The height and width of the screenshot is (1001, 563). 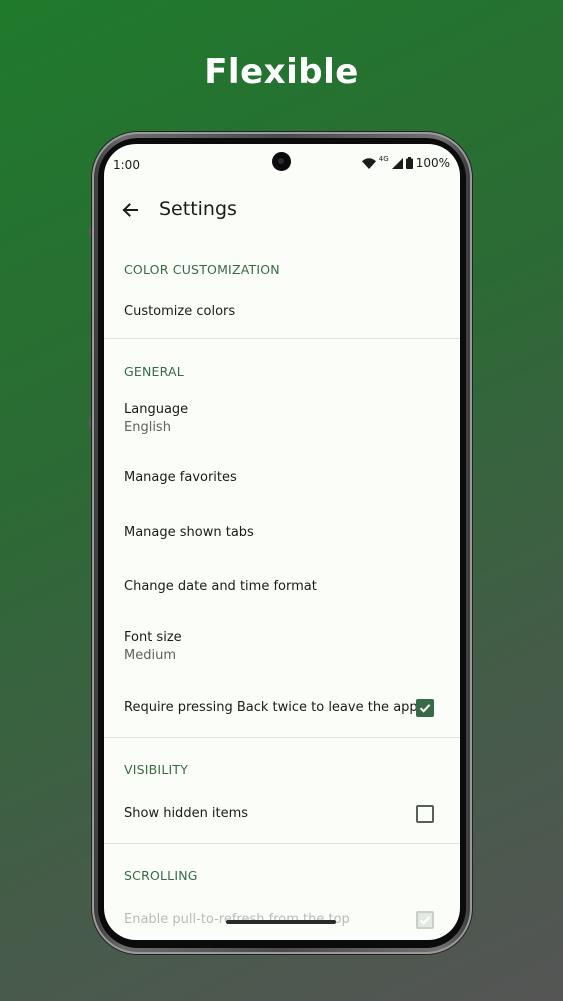 I want to click on settings-item-date-format: Change date and time format, so click(x=220, y=586).